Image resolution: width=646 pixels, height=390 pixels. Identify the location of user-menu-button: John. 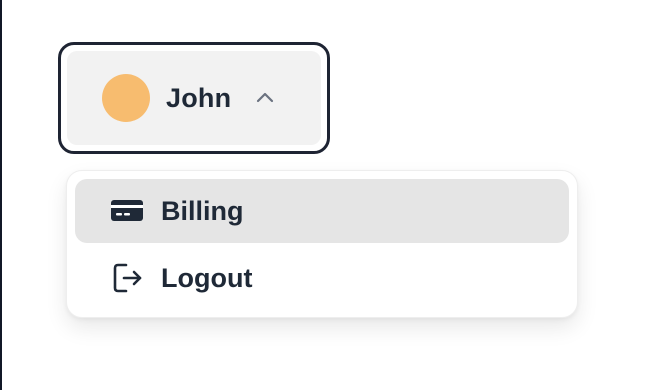
(194, 98).